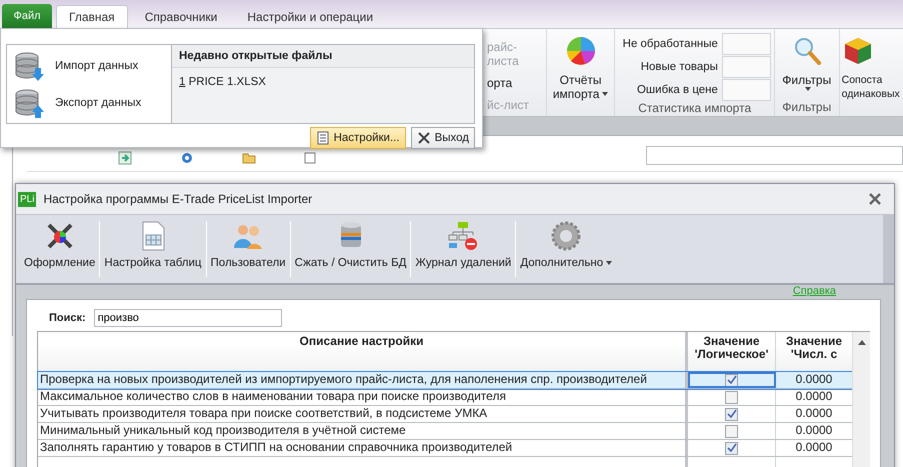  Describe the element at coordinates (679, 67) in the screenshot. I see `stat-label: Новые товары` at that location.